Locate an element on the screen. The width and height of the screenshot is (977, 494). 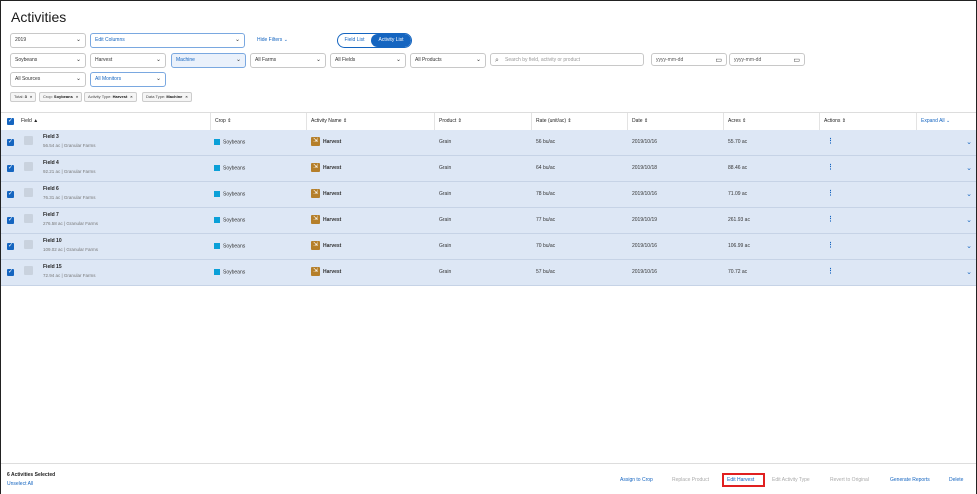
column-header-crop: Crop ⇕ is located at coordinates (220, 121).